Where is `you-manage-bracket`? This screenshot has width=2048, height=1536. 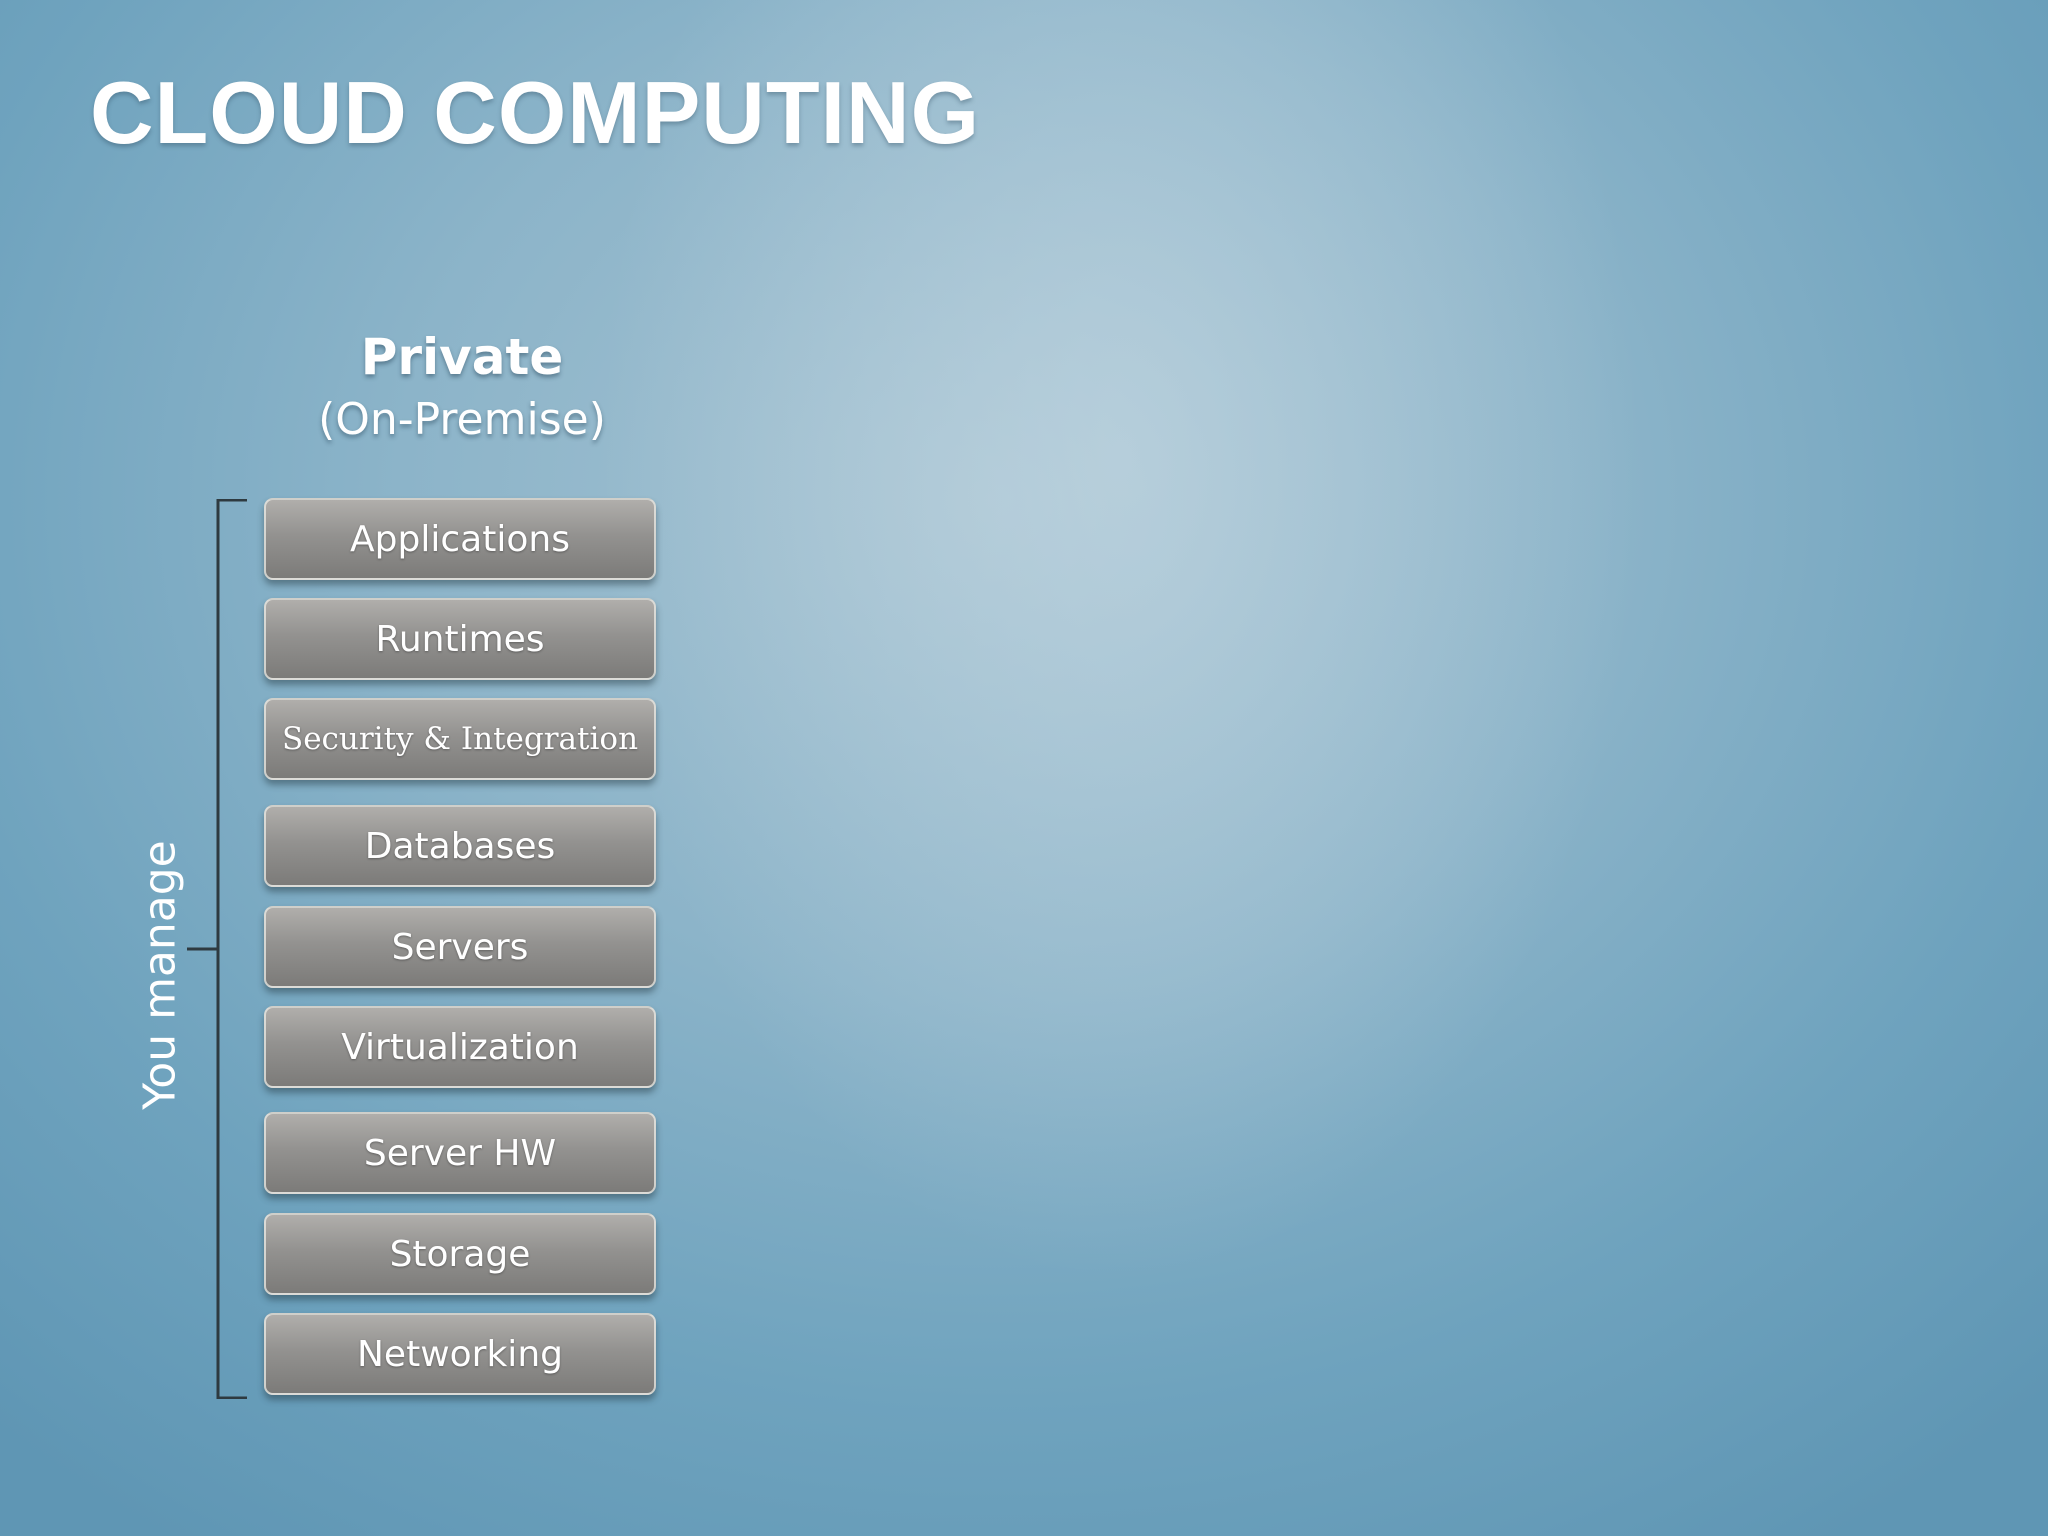
you-manage-bracket is located at coordinates (217, 949).